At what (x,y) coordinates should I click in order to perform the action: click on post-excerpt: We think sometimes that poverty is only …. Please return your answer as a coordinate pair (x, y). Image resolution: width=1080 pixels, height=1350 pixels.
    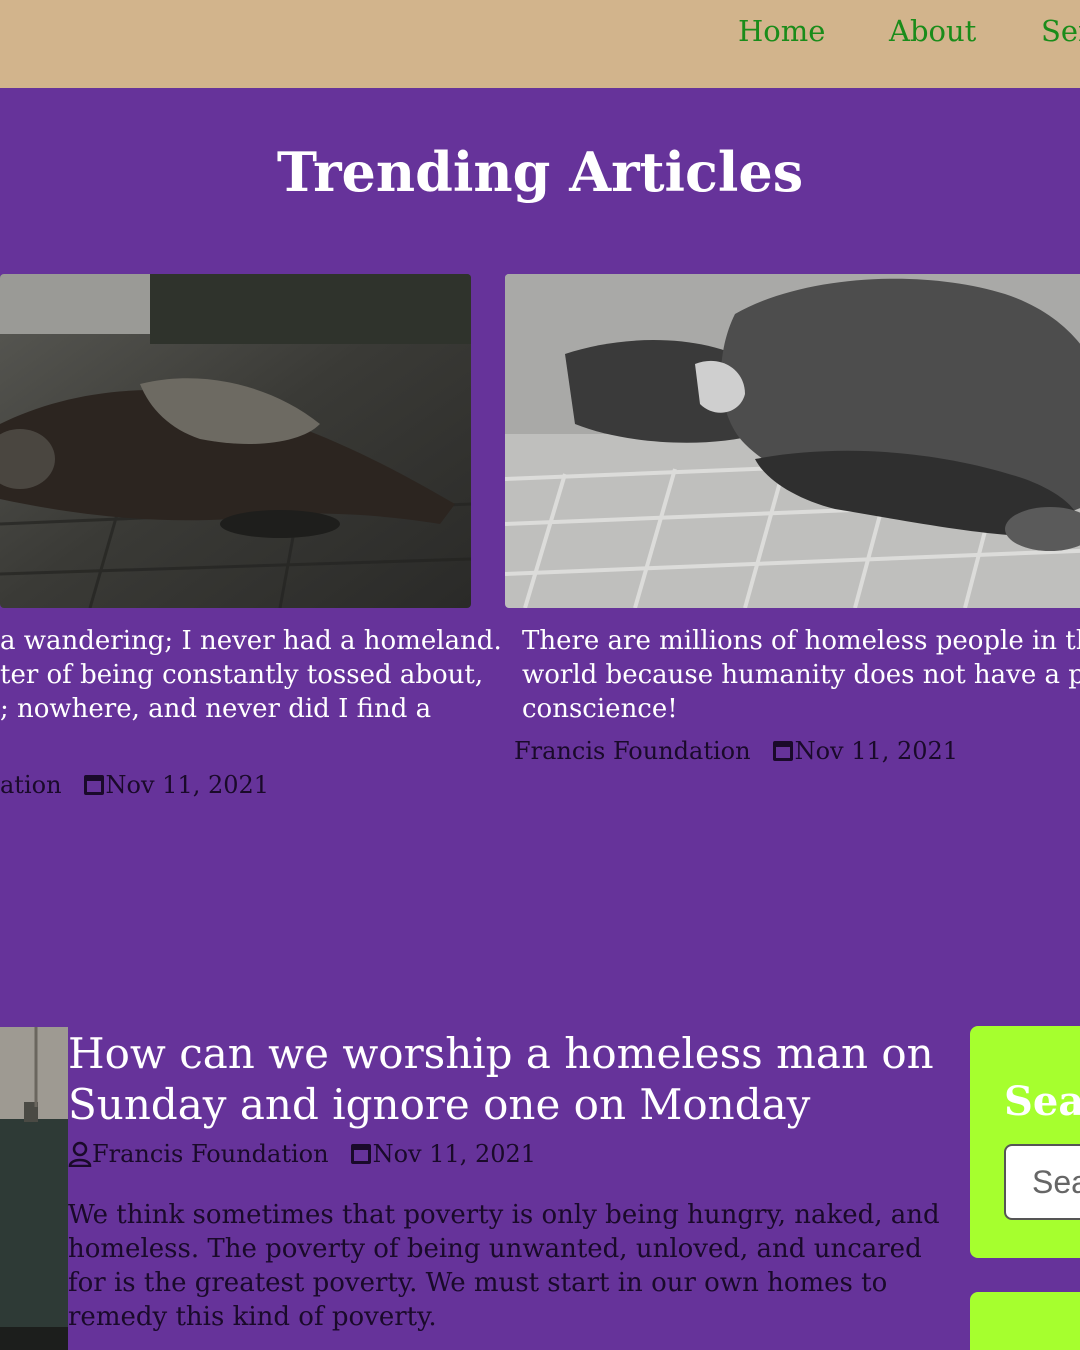
    Looking at the image, I should click on (504, 1266).